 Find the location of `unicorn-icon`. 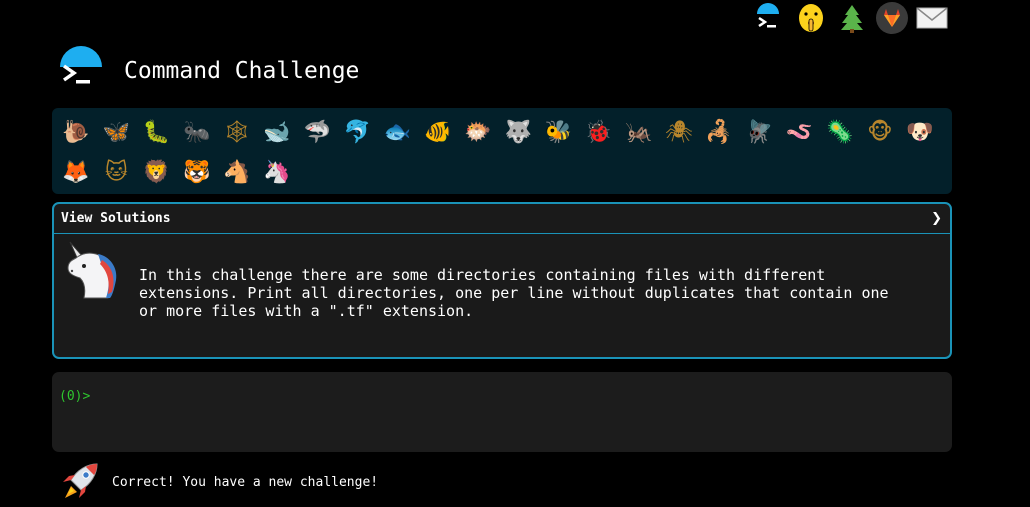

unicorn-icon is located at coordinates (93, 271).